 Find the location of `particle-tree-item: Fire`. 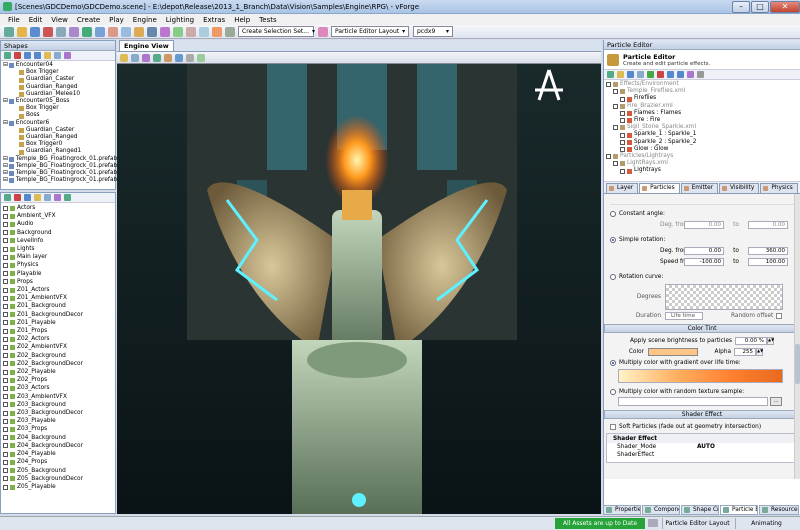

particle-tree-item: Fire is located at coordinates (702, 120).